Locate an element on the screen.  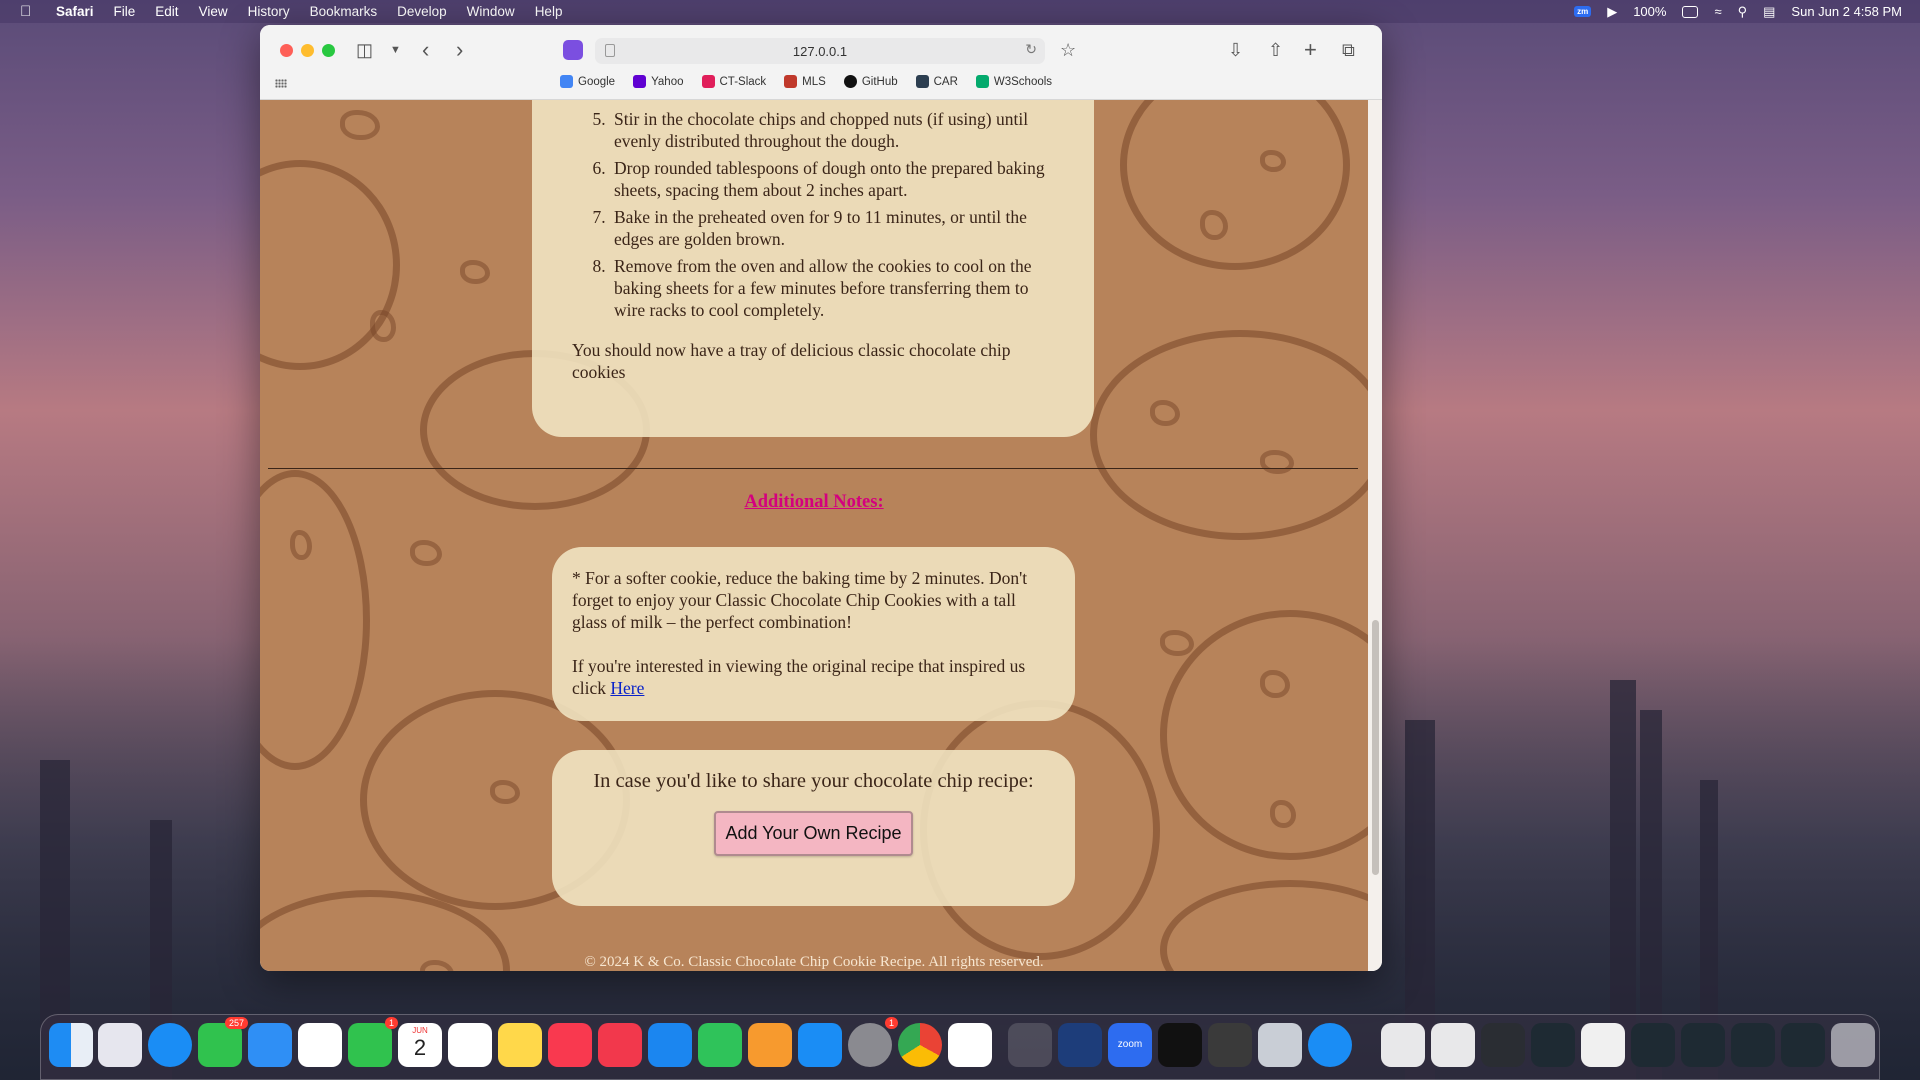
bookmark-car: CAR is located at coordinates (936, 81).